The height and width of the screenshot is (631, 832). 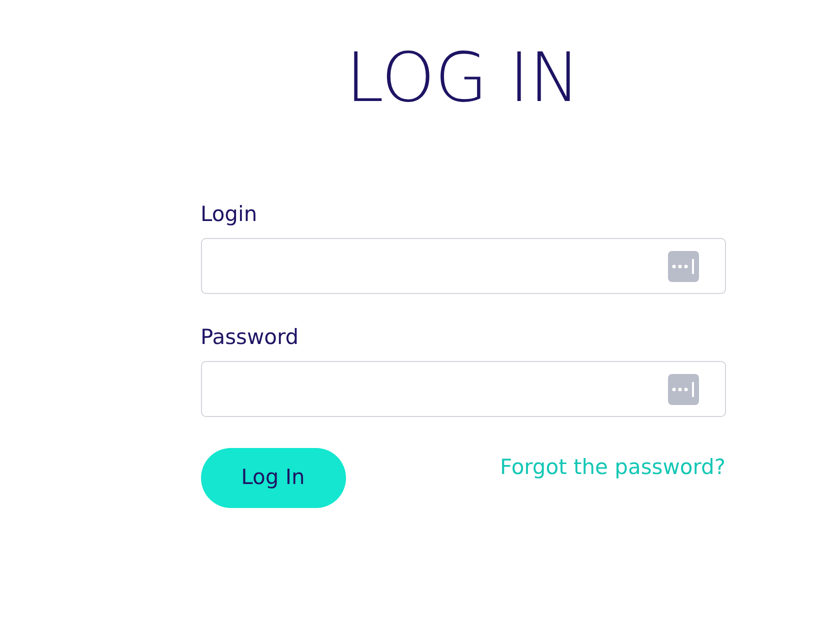 I want to click on field-label: Login, so click(x=229, y=214).